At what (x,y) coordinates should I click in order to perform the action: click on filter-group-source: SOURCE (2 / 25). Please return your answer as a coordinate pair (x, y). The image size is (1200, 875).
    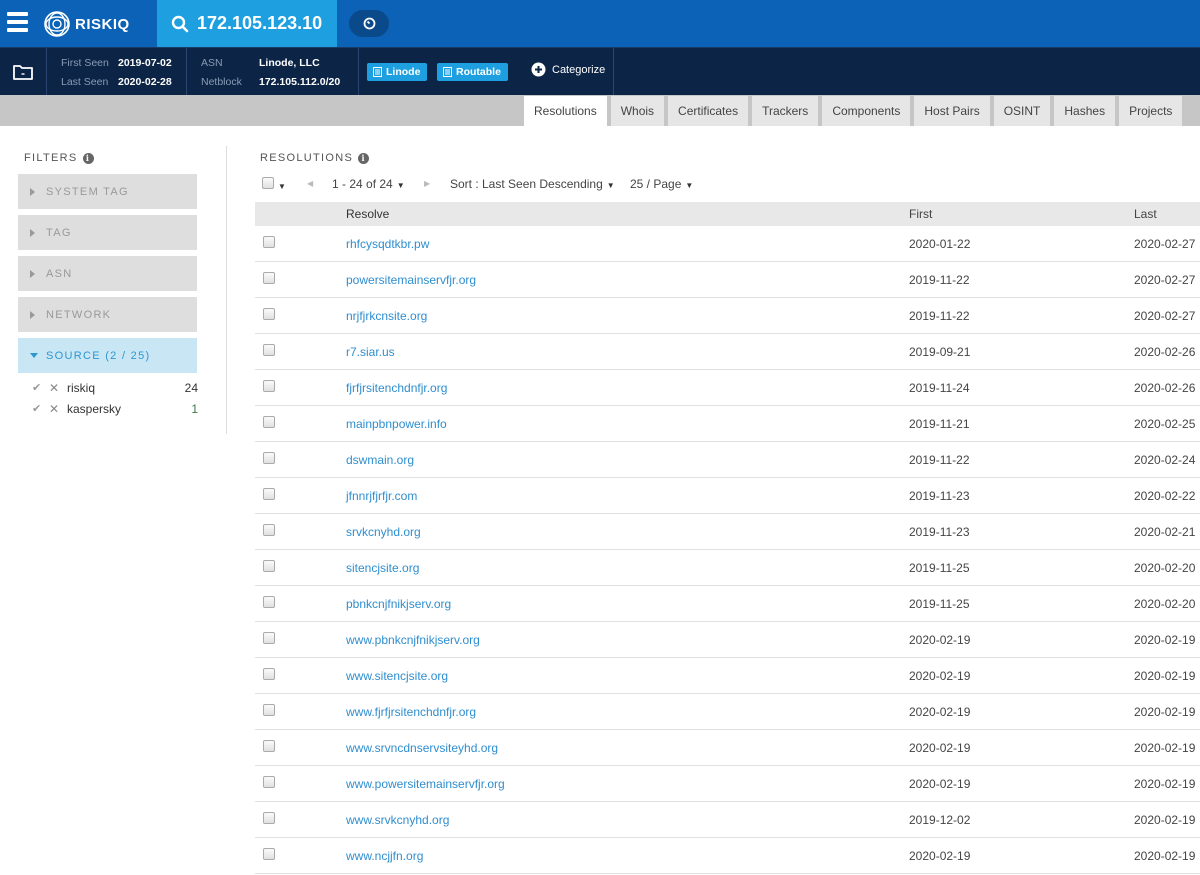
    Looking at the image, I should click on (107, 355).